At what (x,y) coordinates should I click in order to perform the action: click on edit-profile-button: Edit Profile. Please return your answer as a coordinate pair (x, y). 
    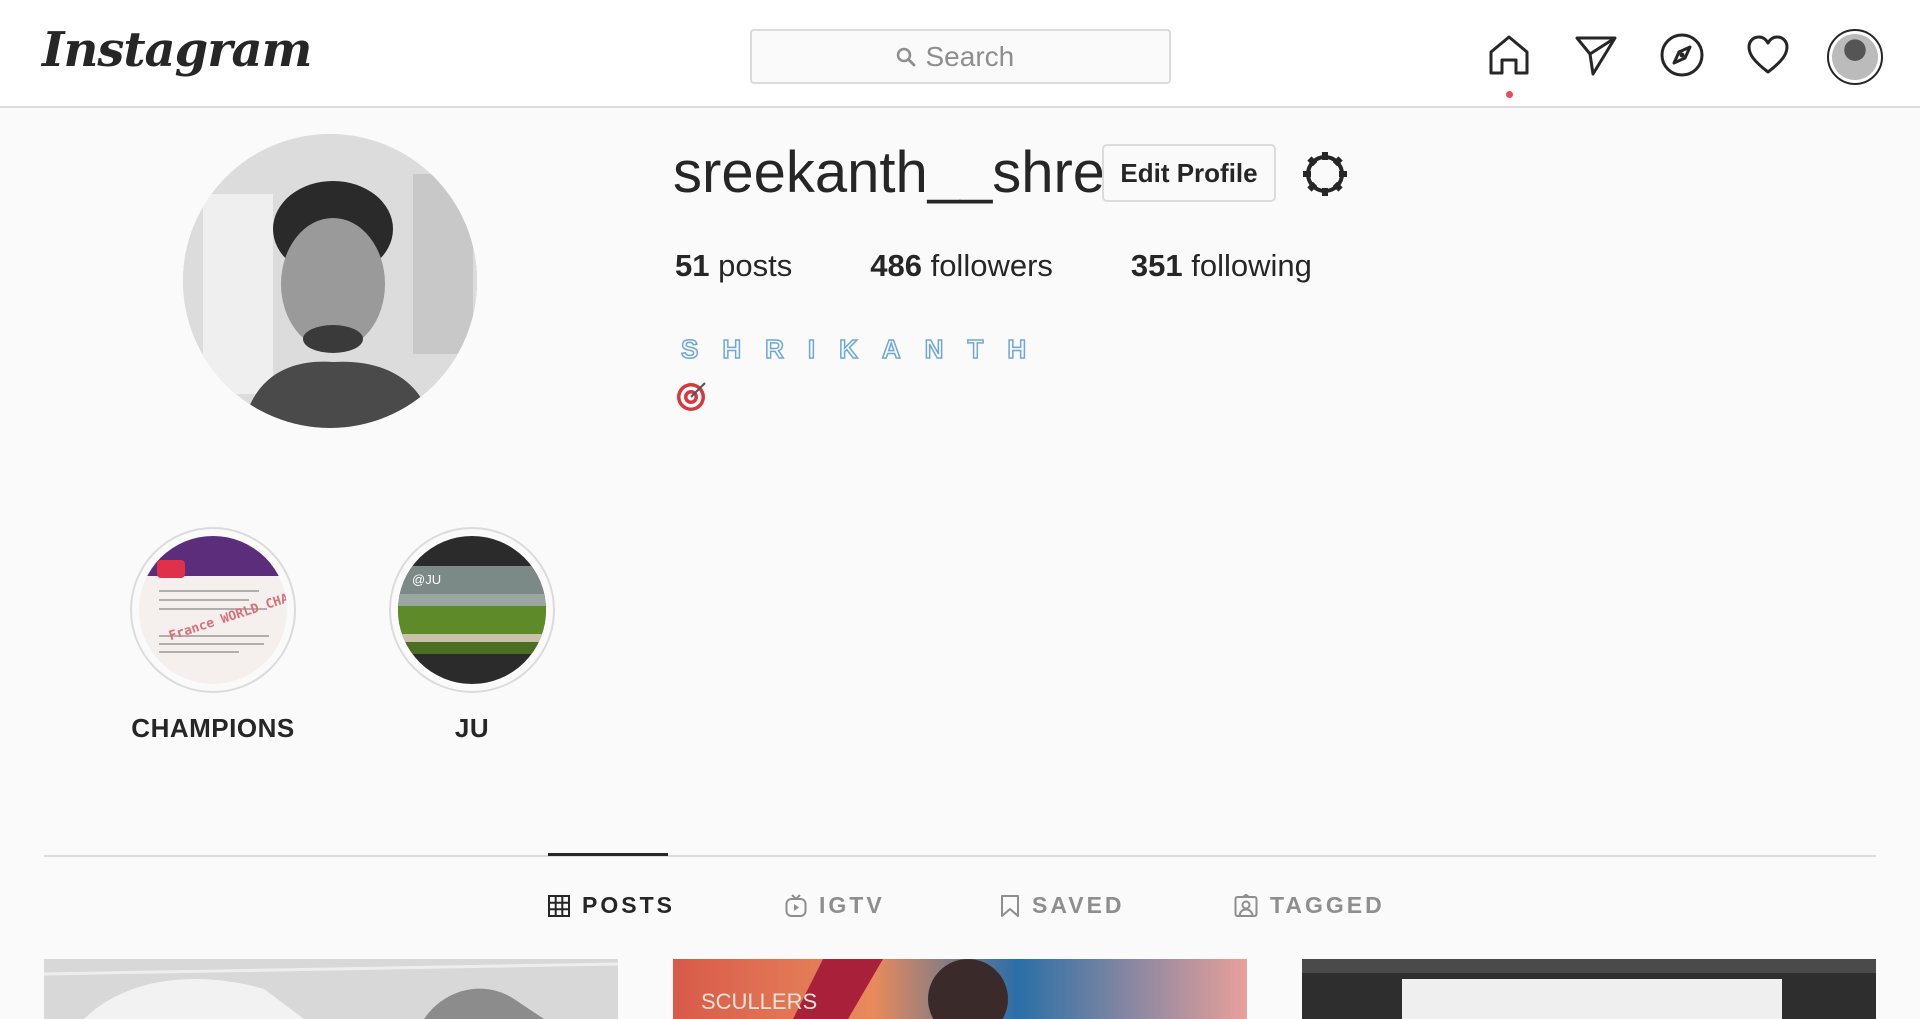
    Looking at the image, I should click on (1189, 173).